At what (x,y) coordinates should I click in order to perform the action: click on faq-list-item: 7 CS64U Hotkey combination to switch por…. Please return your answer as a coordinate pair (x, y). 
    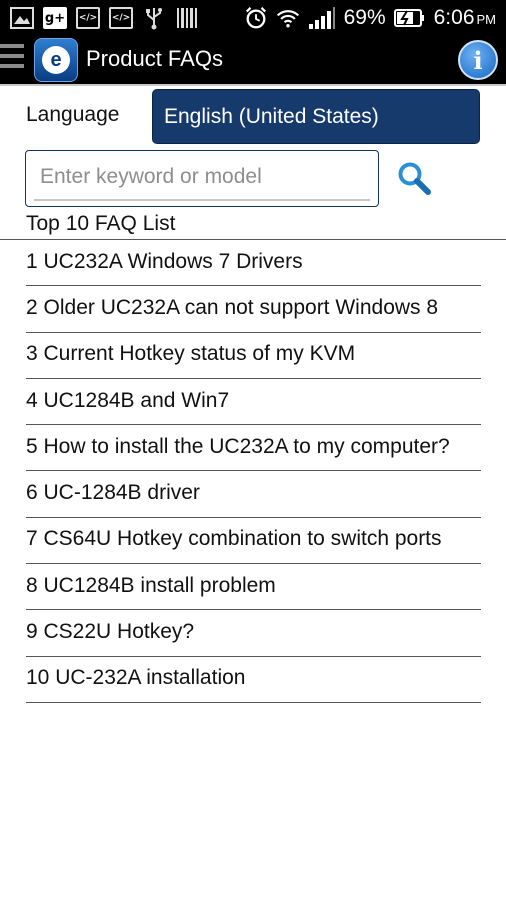
    Looking at the image, I should click on (253, 541).